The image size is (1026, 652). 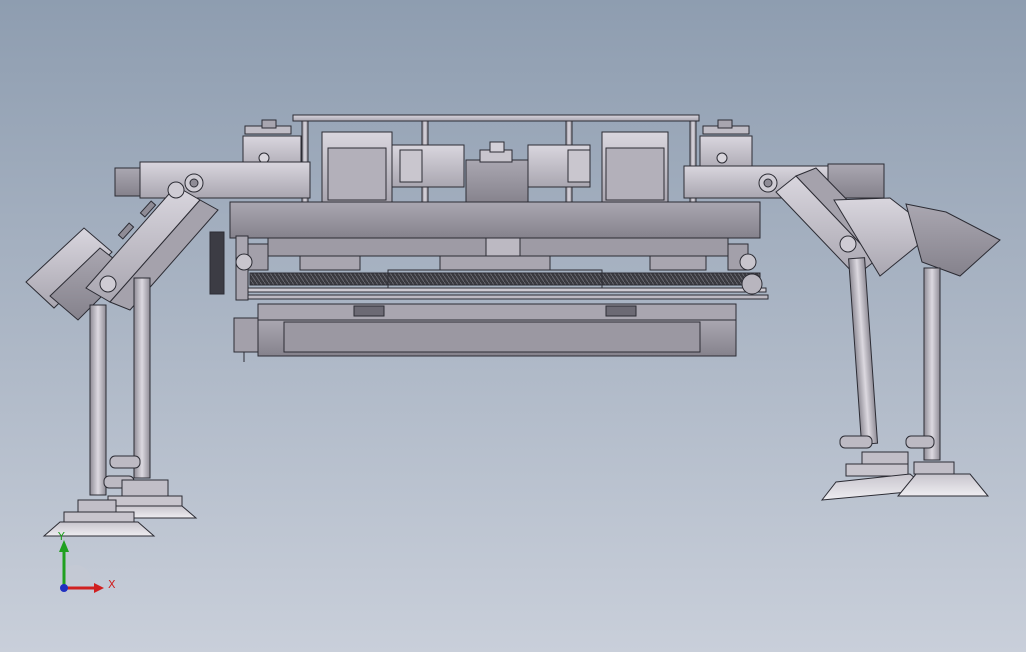 What do you see at coordinates (888, 334) in the screenshot?
I see `right-leg` at bounding box center [888, 334].